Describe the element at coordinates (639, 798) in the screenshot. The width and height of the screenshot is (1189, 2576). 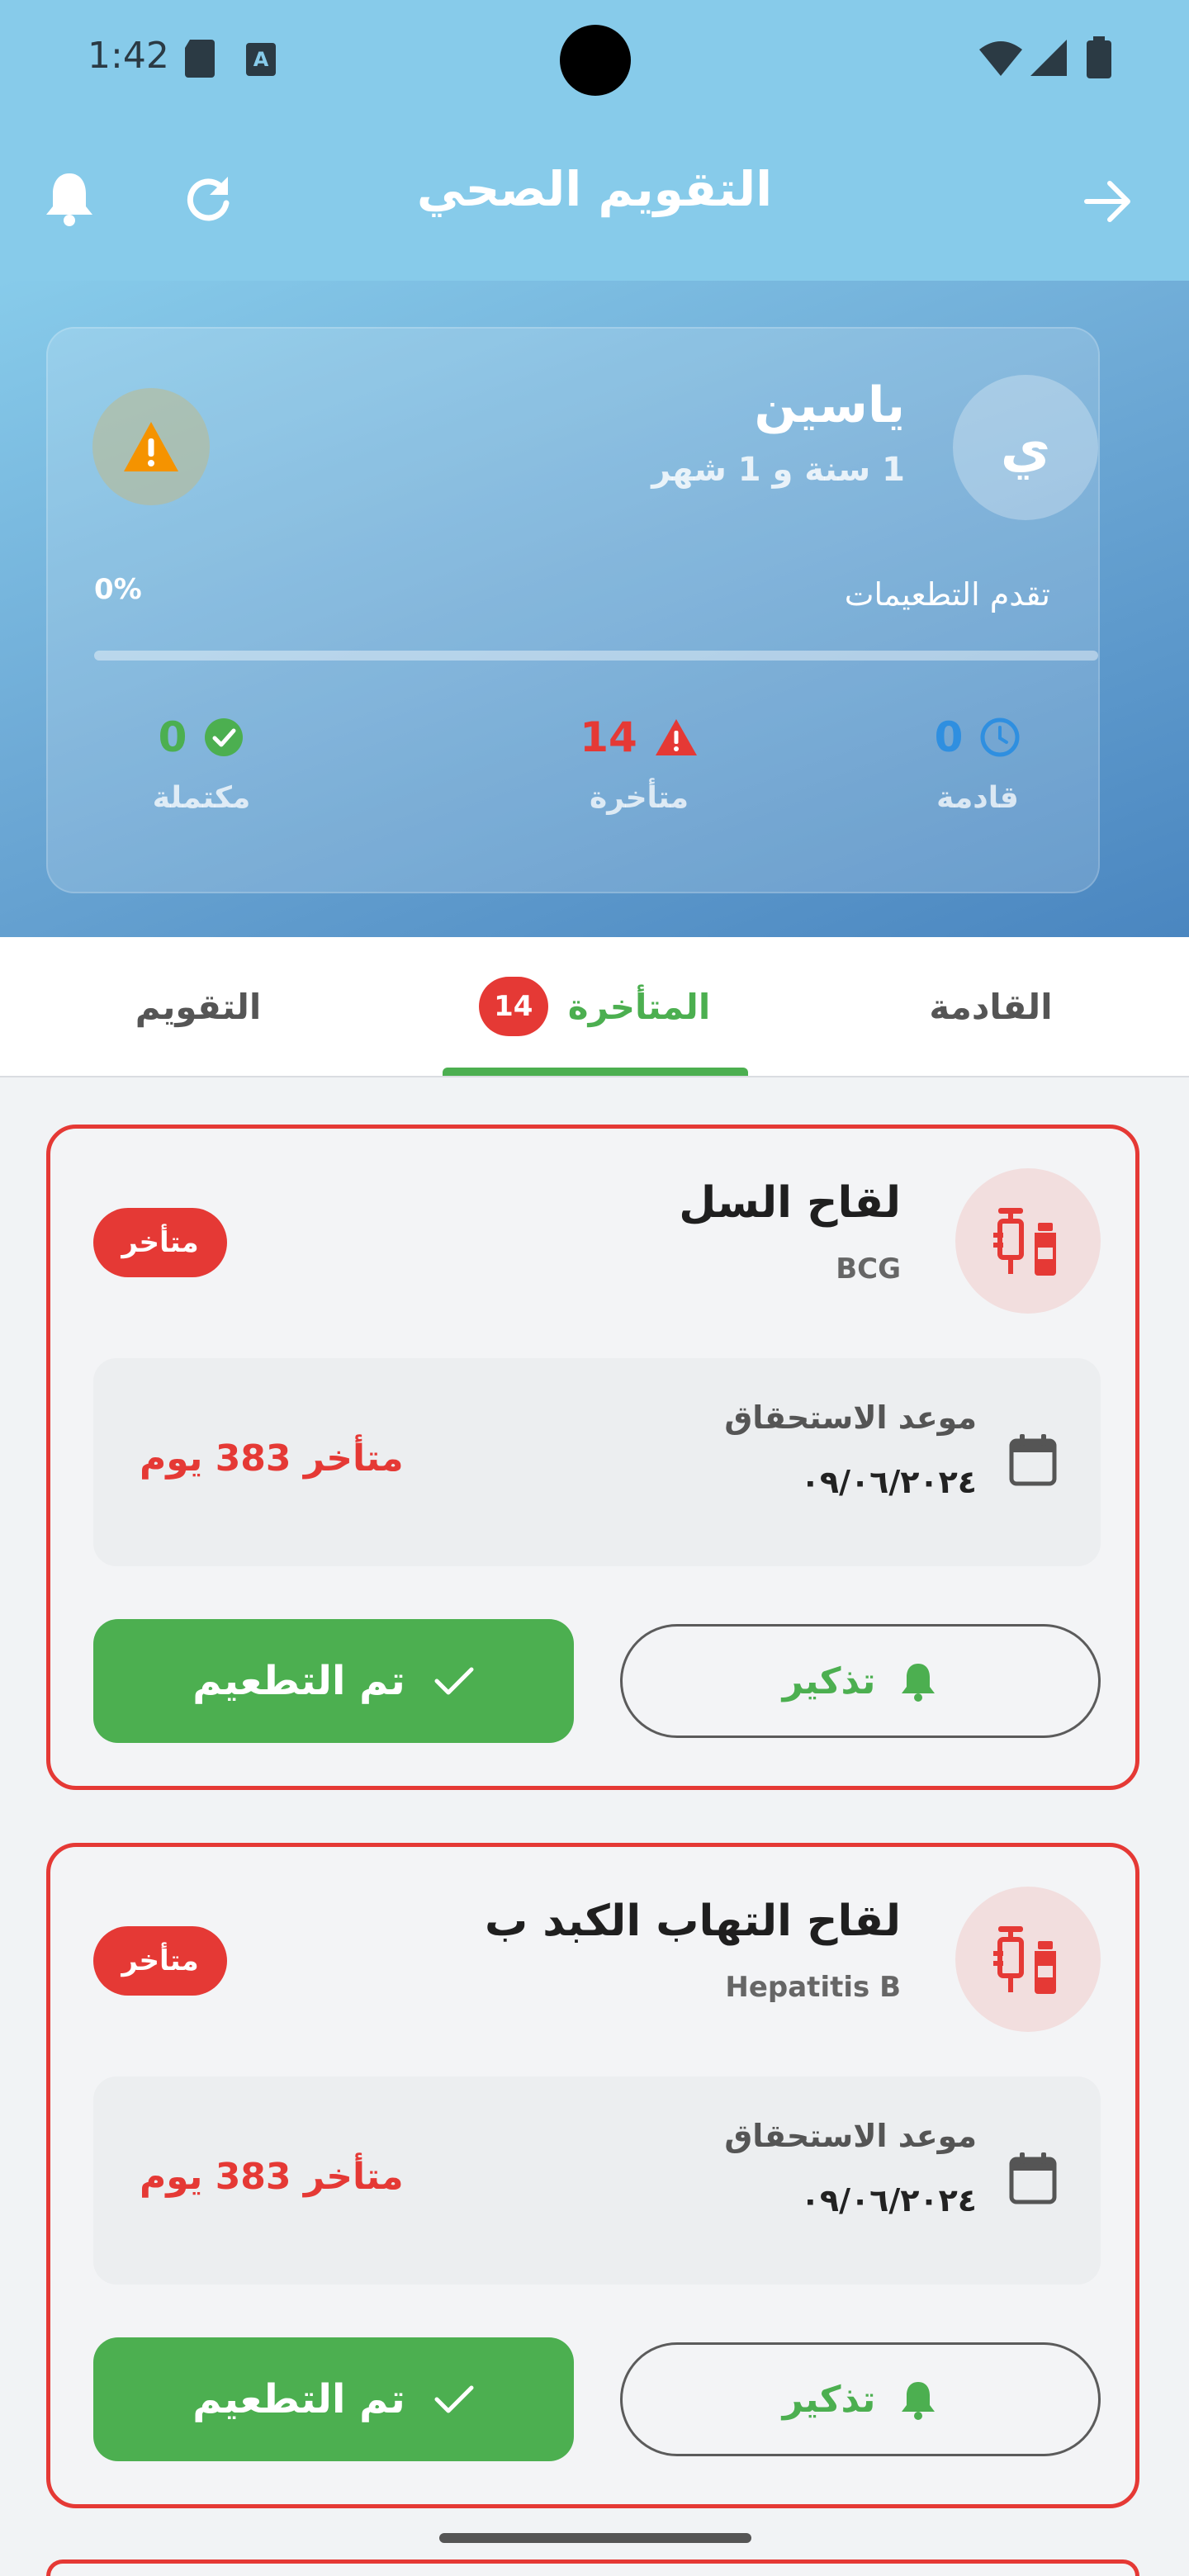
I see `overdue-label: متأخرة` at that location.